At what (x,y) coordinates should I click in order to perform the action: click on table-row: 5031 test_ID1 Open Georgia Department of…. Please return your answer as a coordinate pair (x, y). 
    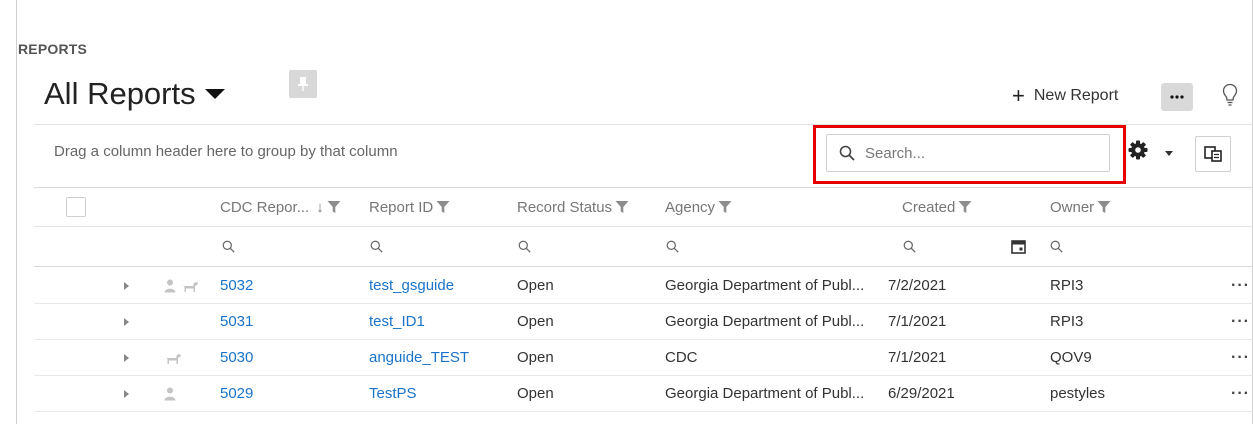
    Looking at the image, I should click on (643, 322).